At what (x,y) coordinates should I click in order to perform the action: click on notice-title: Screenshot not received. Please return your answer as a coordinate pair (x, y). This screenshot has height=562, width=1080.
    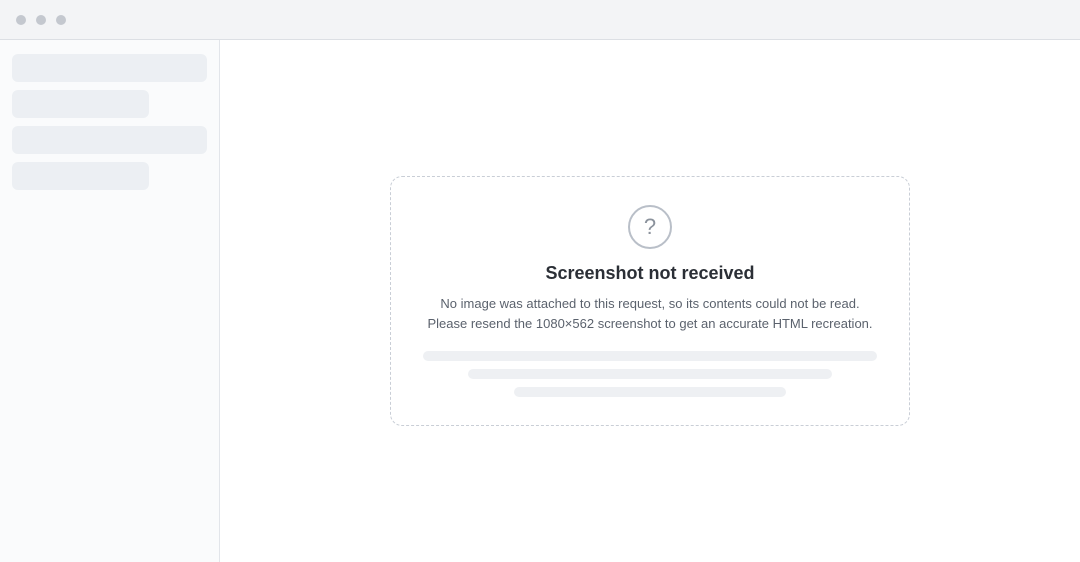
    Looking at the image, I should click on (650, 273).